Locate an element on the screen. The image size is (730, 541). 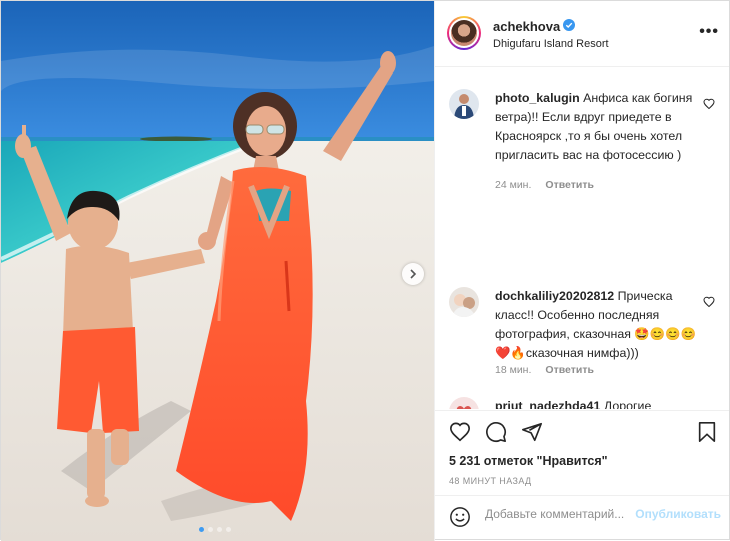
comment-item: priut_nadezhda41 Дорогие is located at coordinates (582, 403).